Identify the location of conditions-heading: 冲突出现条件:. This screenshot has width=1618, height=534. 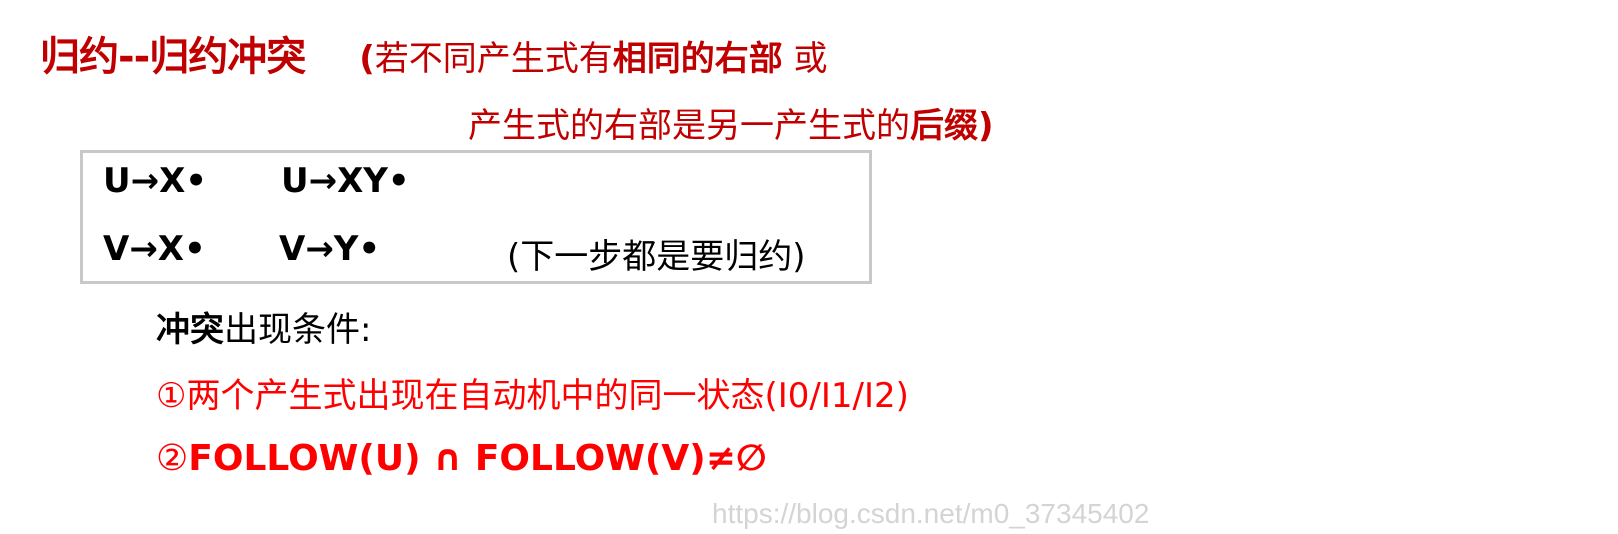
(263, 326).